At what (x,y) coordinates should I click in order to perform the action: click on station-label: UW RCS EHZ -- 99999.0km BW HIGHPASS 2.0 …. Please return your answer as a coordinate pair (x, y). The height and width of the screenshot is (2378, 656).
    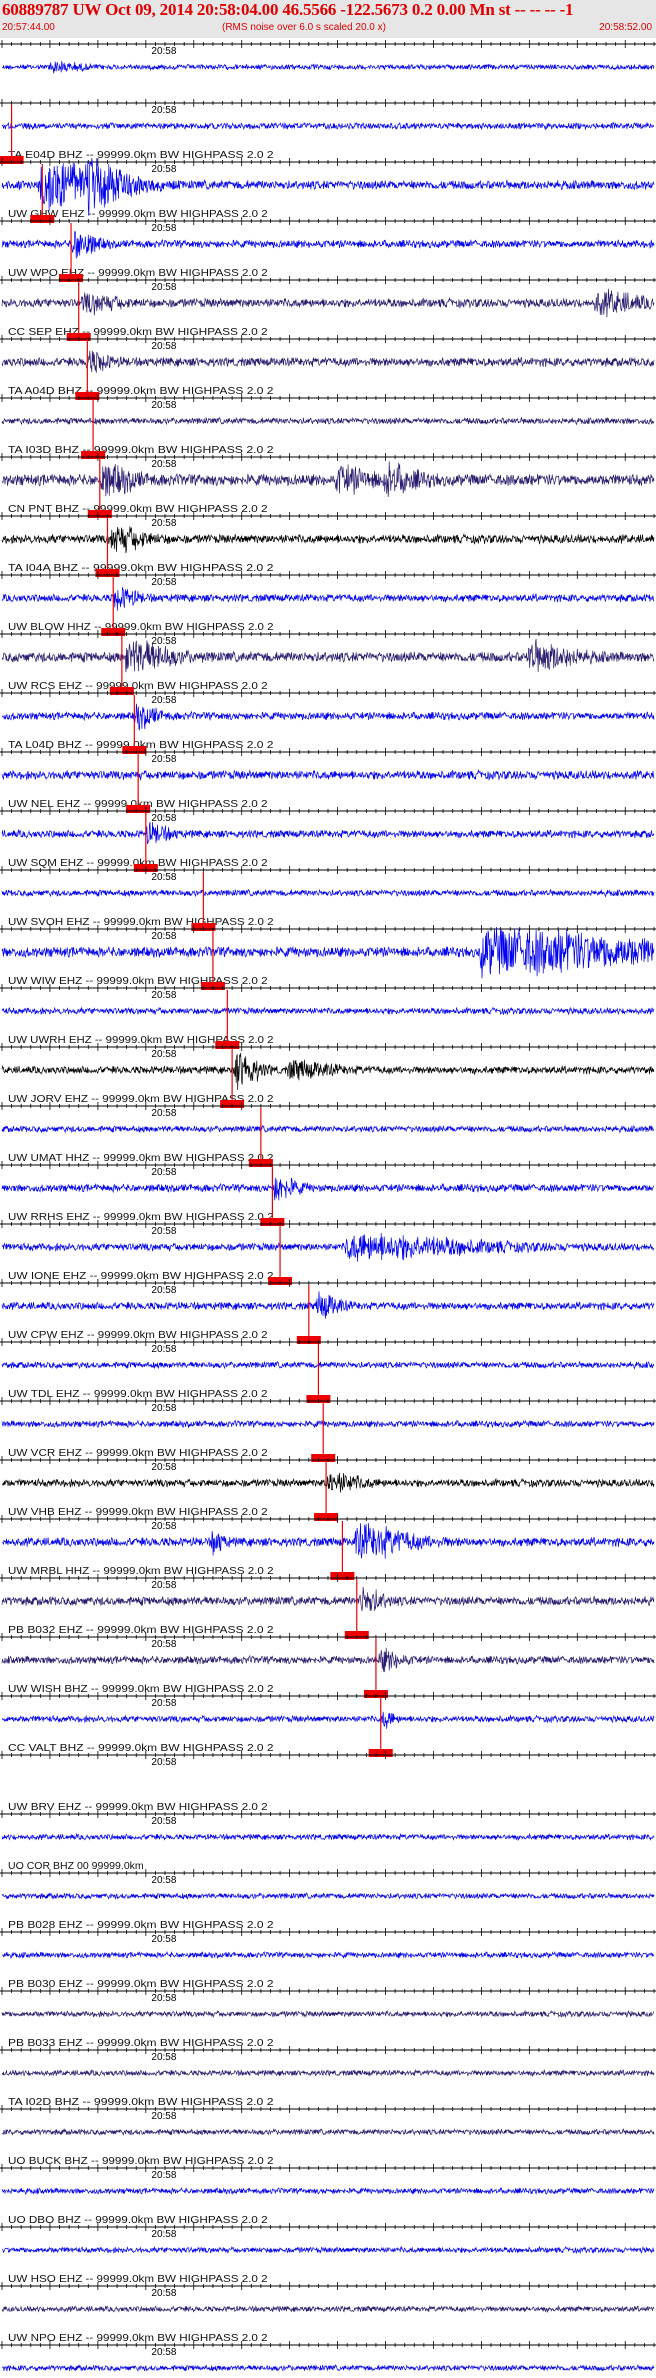
    Looking at the image, I should click on (138, 686).